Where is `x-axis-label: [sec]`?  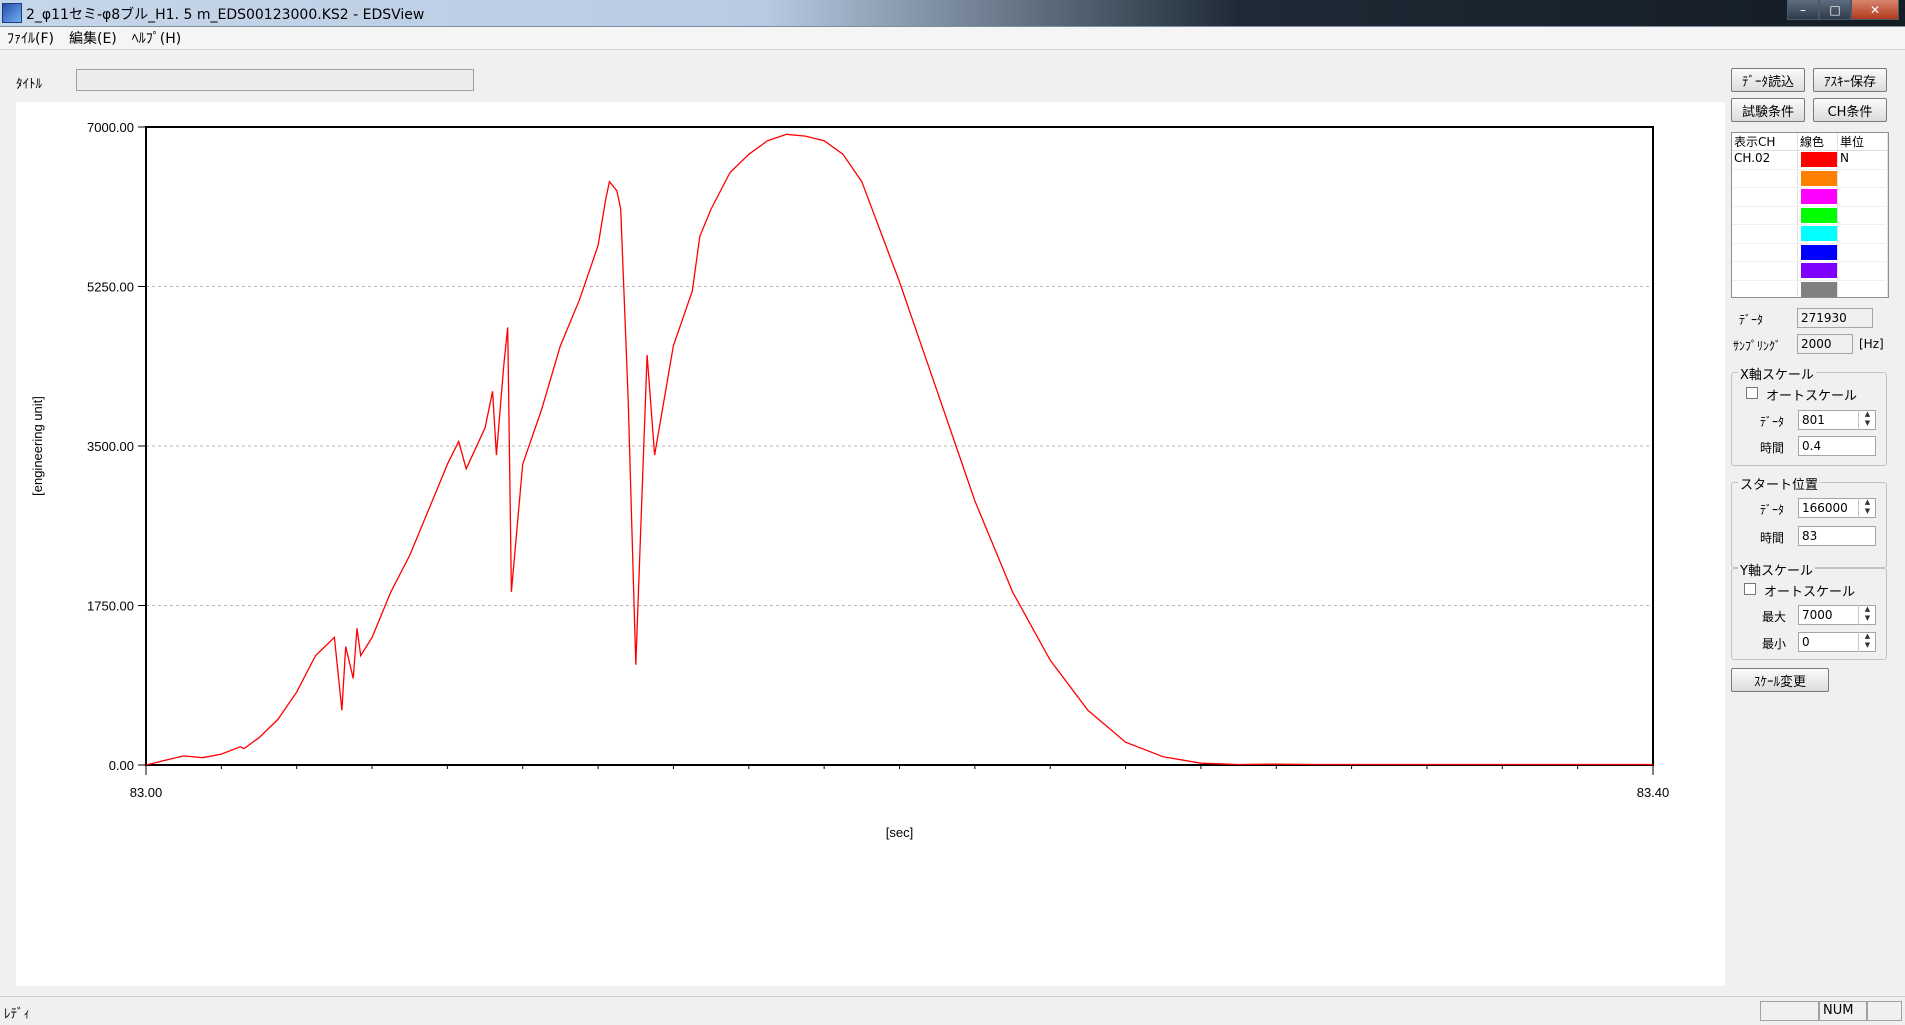
x-axis-label: [sec] is located at coordinates (899, 832).